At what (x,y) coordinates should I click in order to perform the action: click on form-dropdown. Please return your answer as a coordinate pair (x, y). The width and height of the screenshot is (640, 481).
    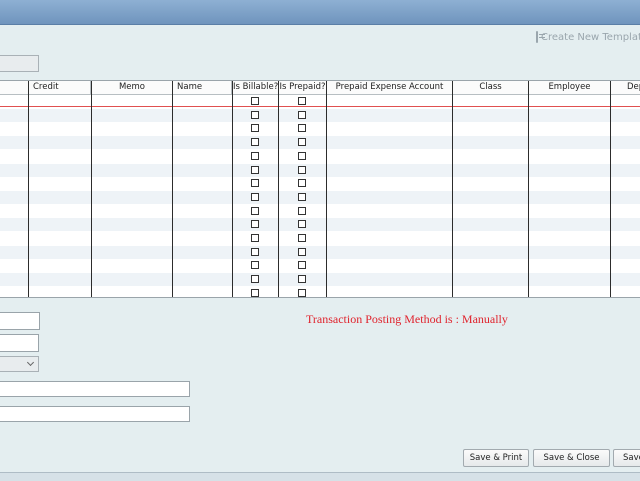
    Looking at the image, I should click on (19, 364).